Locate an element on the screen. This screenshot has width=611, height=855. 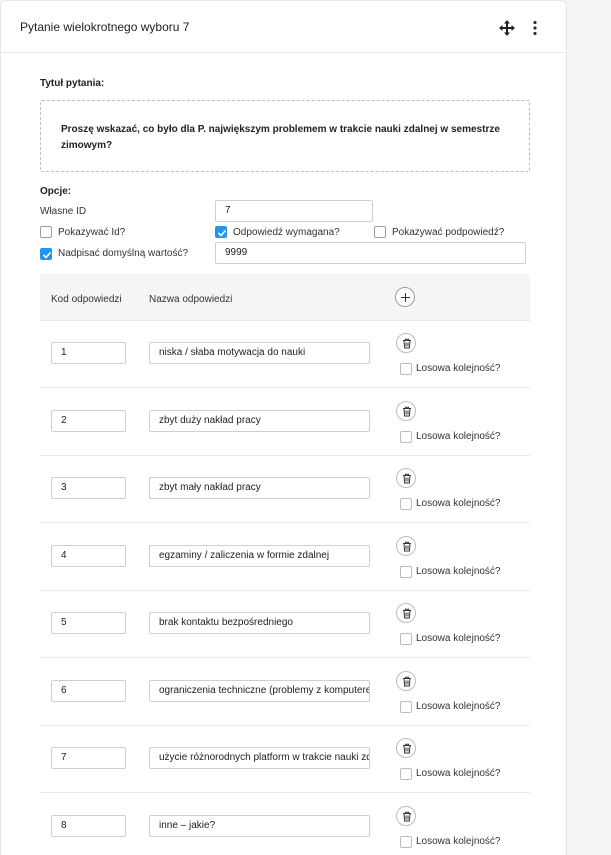
card-header: Pytanie wielokrotnego wyboru 7 is located at coordinates (283, 27).